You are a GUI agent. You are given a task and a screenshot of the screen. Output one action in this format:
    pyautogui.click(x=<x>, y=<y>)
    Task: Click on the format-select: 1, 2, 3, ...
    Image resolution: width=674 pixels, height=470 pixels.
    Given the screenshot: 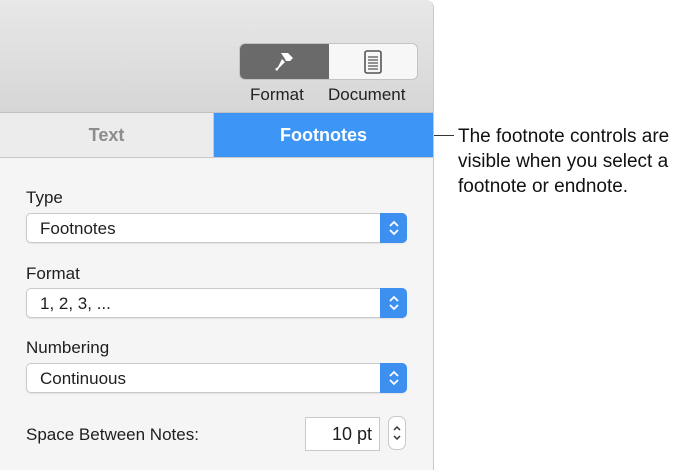 What is the action you would take?
    pyautogui.click(x=216, y=303)
    